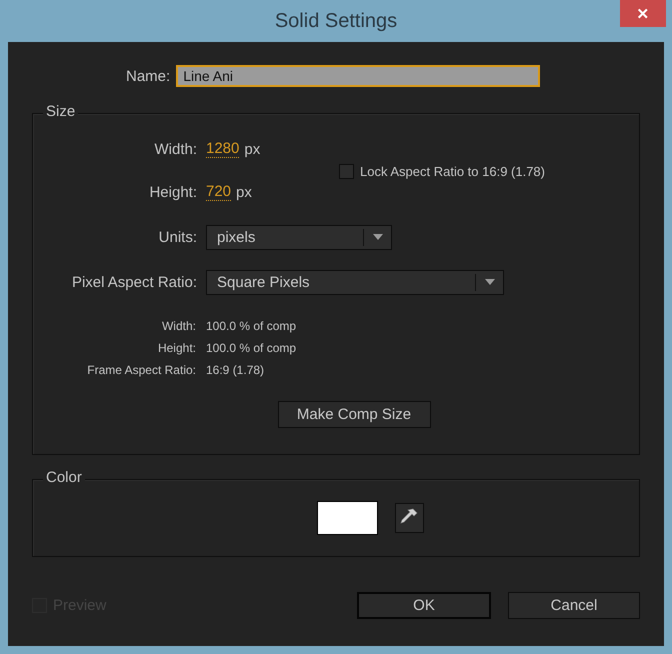  What do you see at coordinates (223, 149) in the screenshot?
I see `dimension-value: 1280` at bounding box center [223, 149].